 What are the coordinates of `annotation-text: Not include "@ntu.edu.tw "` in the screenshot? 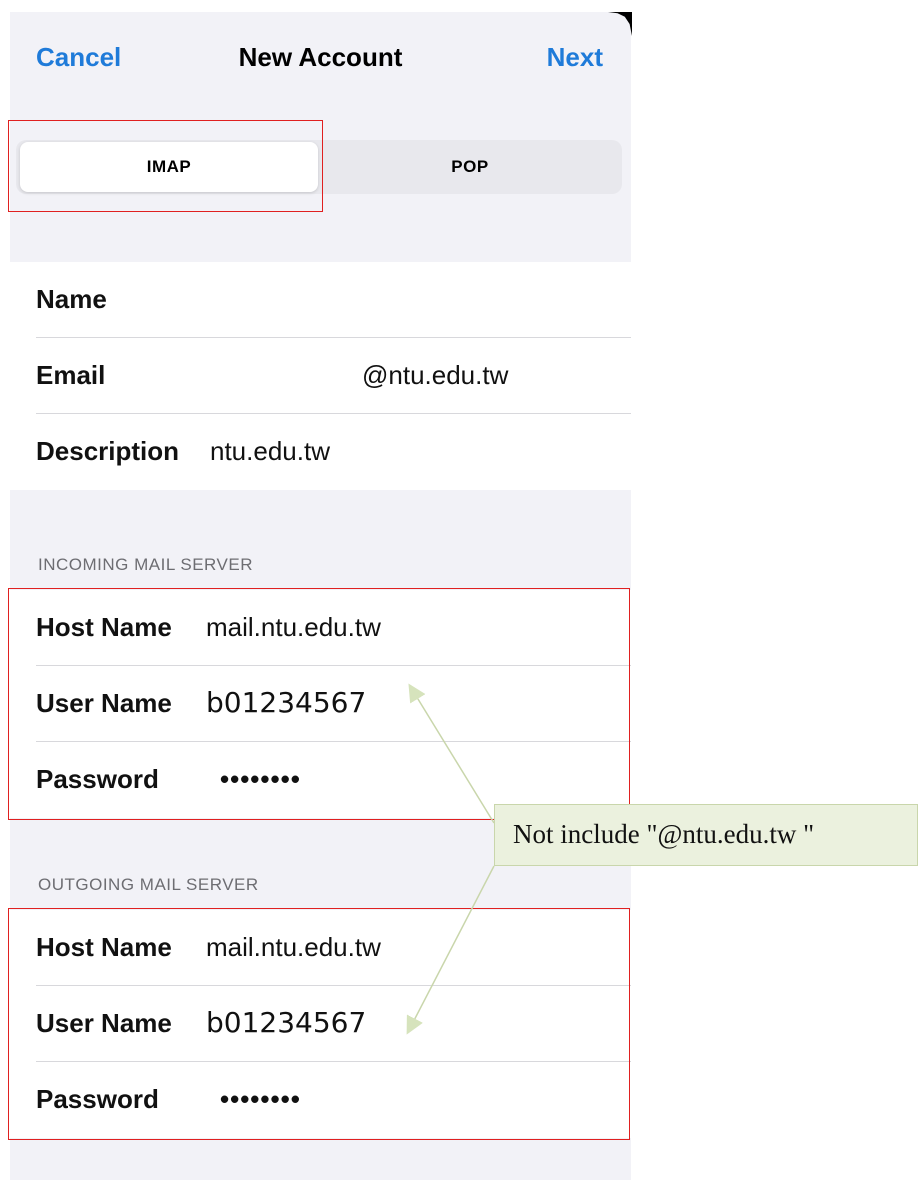 It's located at (664, 834).